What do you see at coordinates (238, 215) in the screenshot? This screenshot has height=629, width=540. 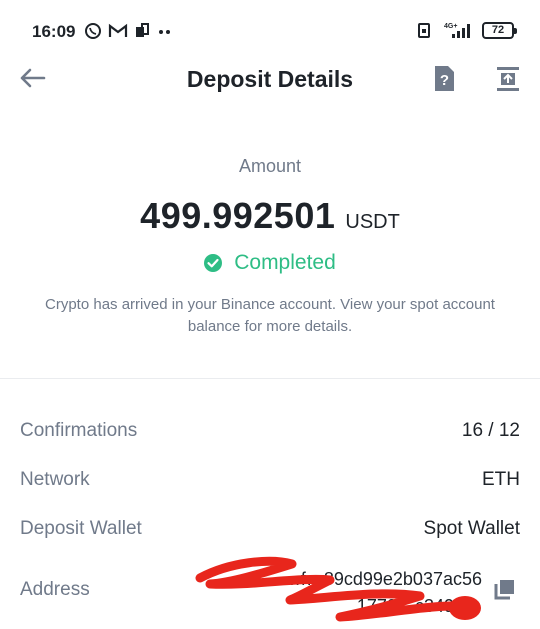 I see `amount-value: 499.992501` at bounding box center [238, 215].